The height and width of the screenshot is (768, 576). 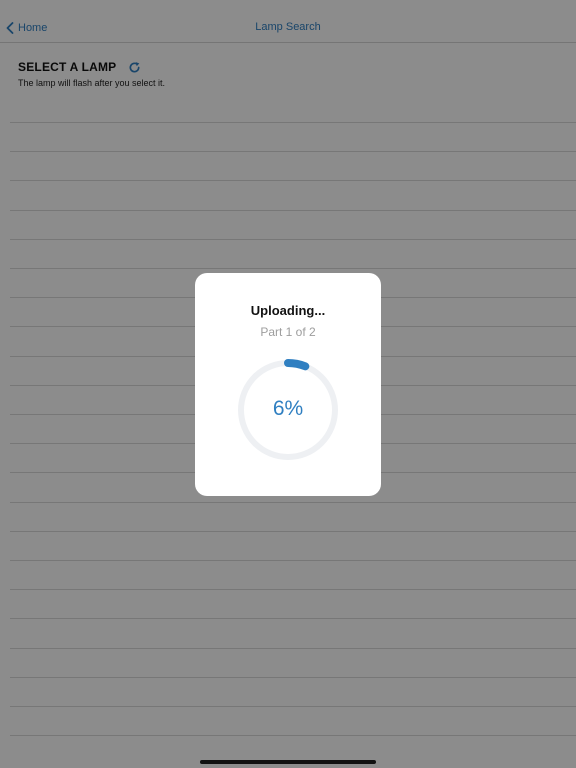 I want to click on upload-progress-dialog: Uploading... Part 1 of 2 6%, so click(x=288, y=384).